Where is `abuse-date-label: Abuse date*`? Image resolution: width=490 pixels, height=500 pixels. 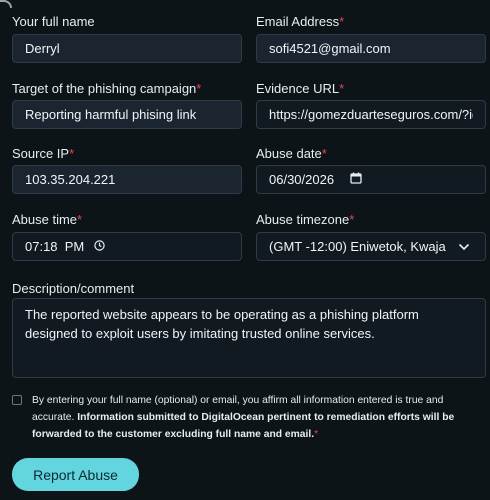 abuse-date-label: Abuse date* is located at coordinates (291, 153).